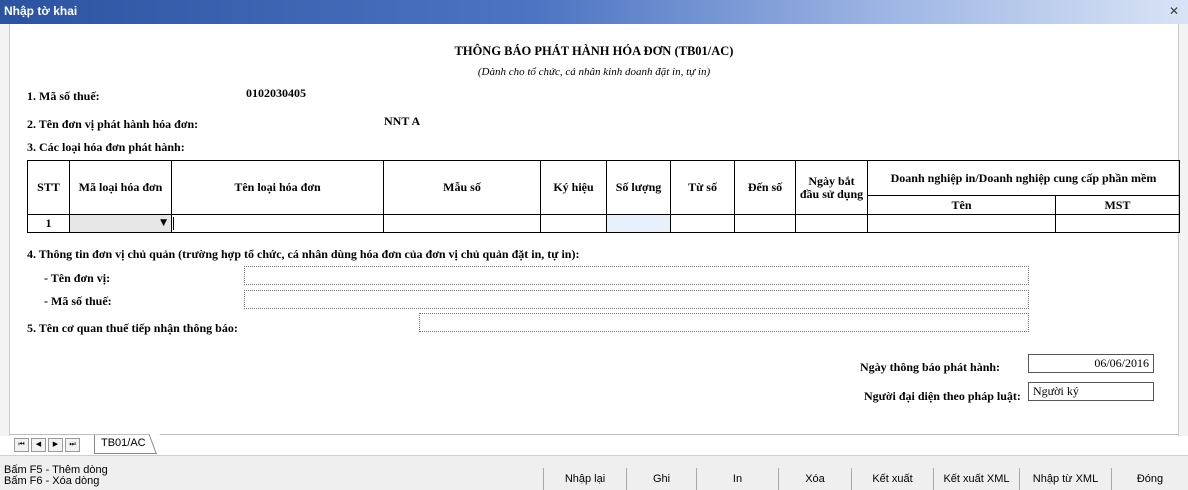  I want to click on col-stt: STT, so click(48, 187).